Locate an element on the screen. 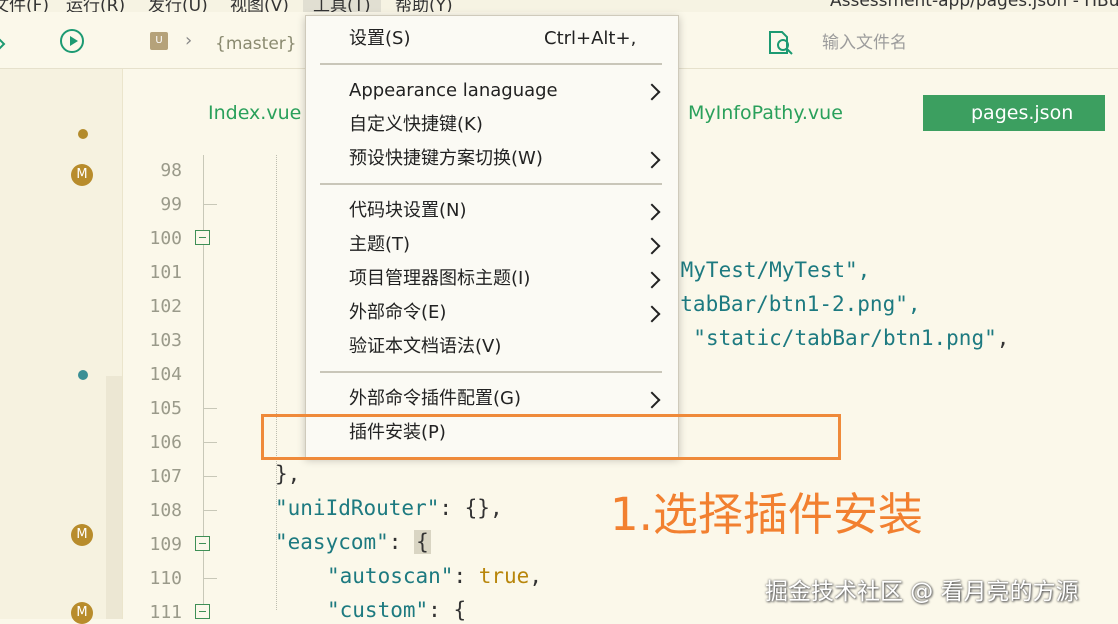 This screenshot has width=1118, height=624. menu-help: 帮助(Y) is located at coordinates (424, 6).